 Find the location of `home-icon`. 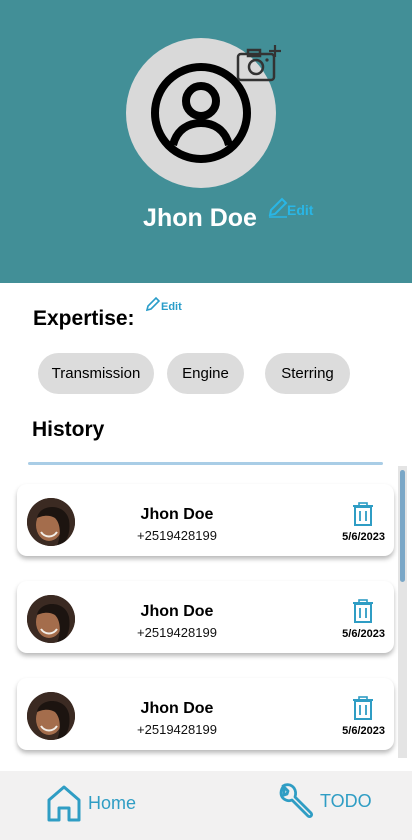

home-icon is located at coordinates (64, 803).